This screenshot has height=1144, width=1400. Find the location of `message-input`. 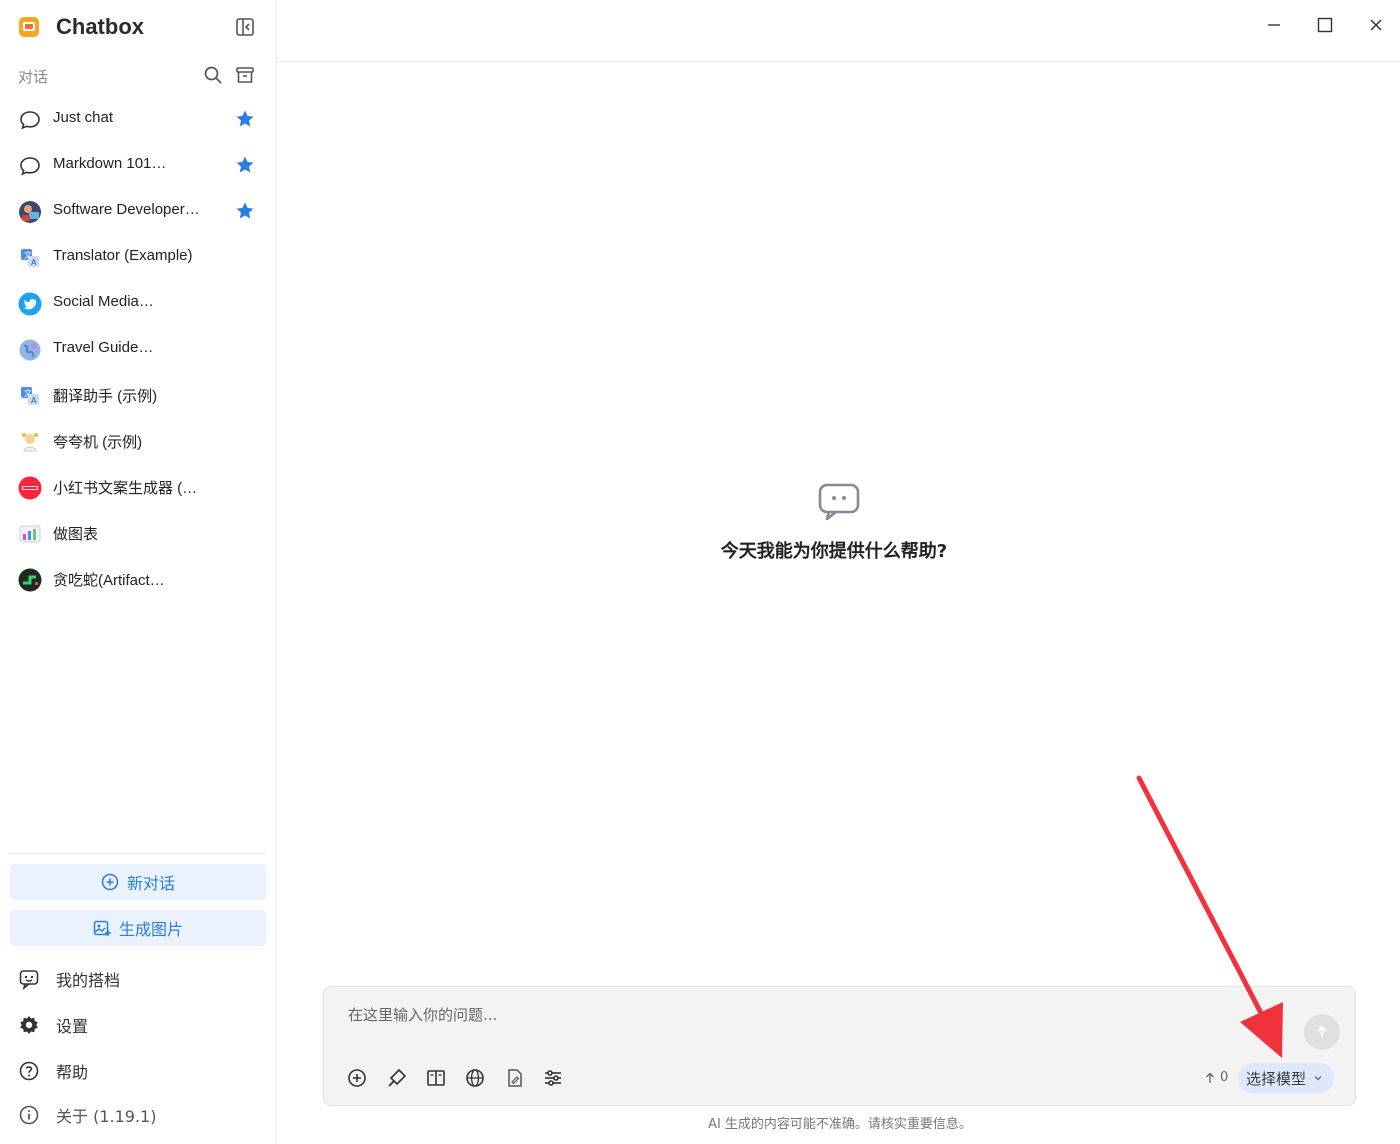

message-input is located at coordinates (798, 1015).